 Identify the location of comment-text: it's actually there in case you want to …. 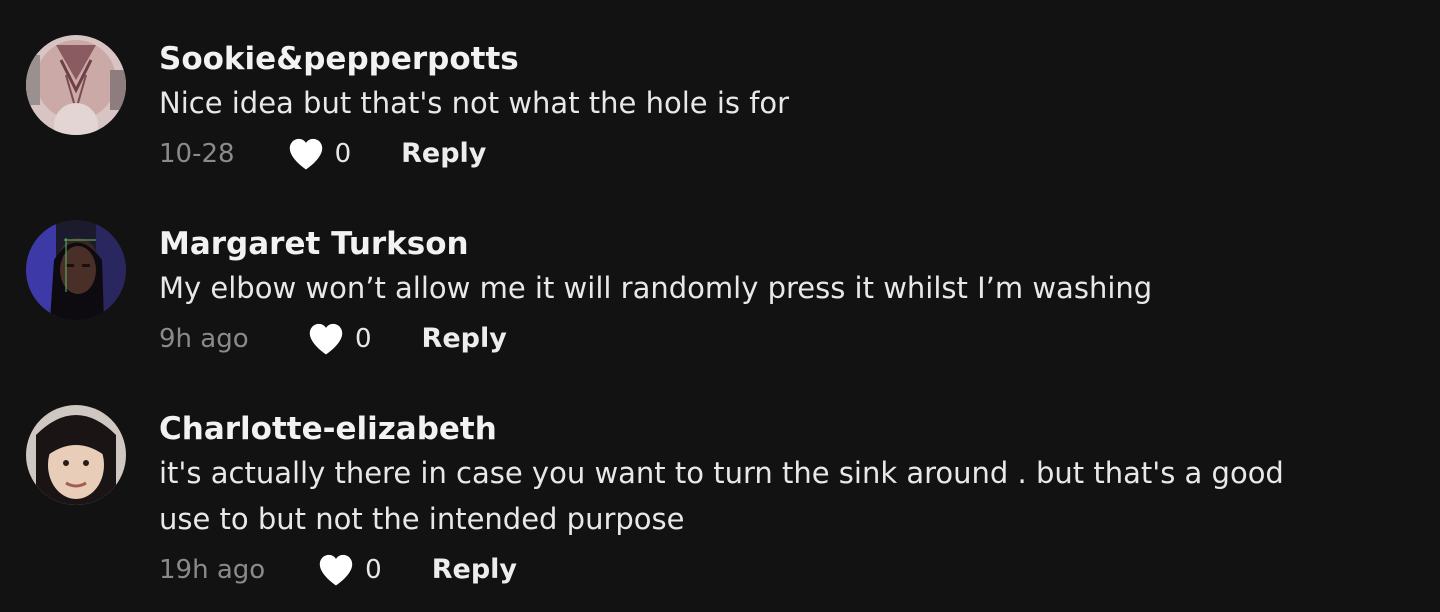
(721, 496).